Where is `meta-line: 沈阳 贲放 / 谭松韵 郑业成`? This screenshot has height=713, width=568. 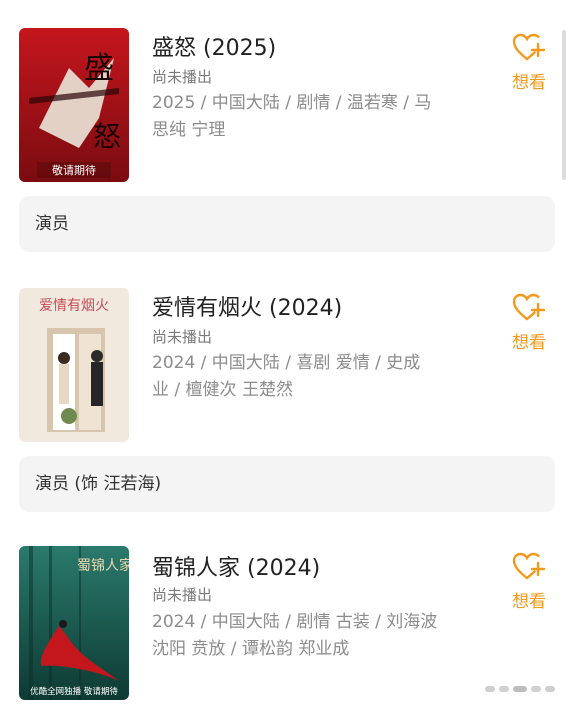 meta-line: 沈阳 贲放 / 谭松韵 郑业成 is located at coordinates (251, 649).